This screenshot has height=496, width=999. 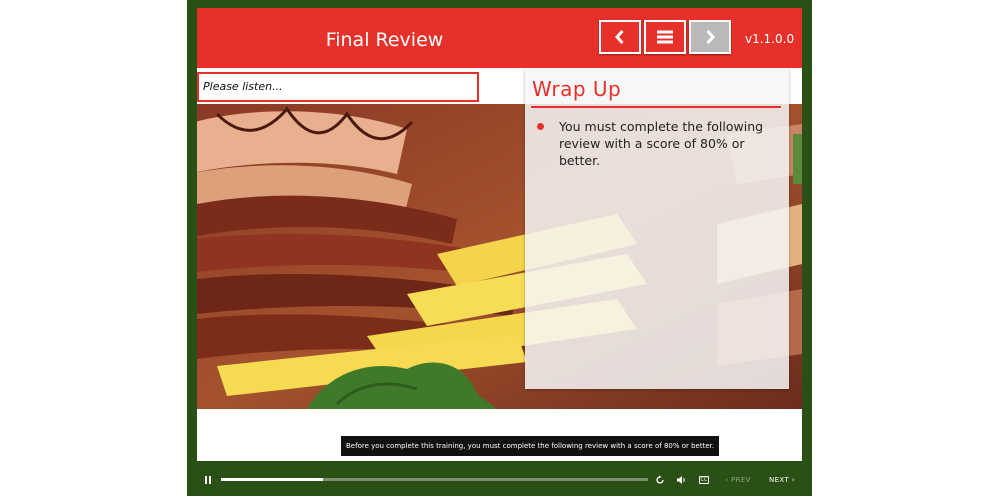 I want to click on reload-icon, so click(x=660, y=479).